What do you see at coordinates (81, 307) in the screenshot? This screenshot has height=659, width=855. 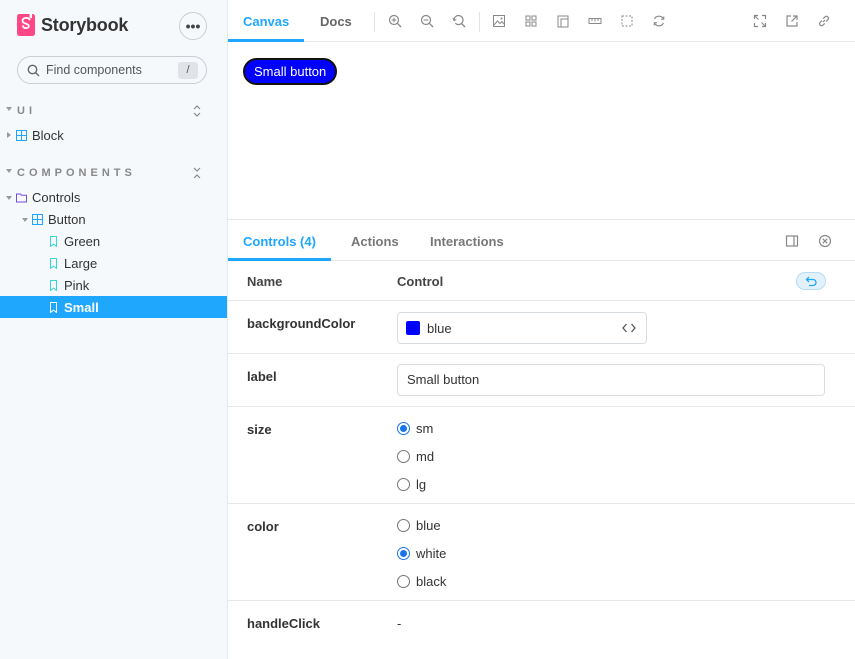 I see `tree-item-label: Small` at bounding box center [81, 307].